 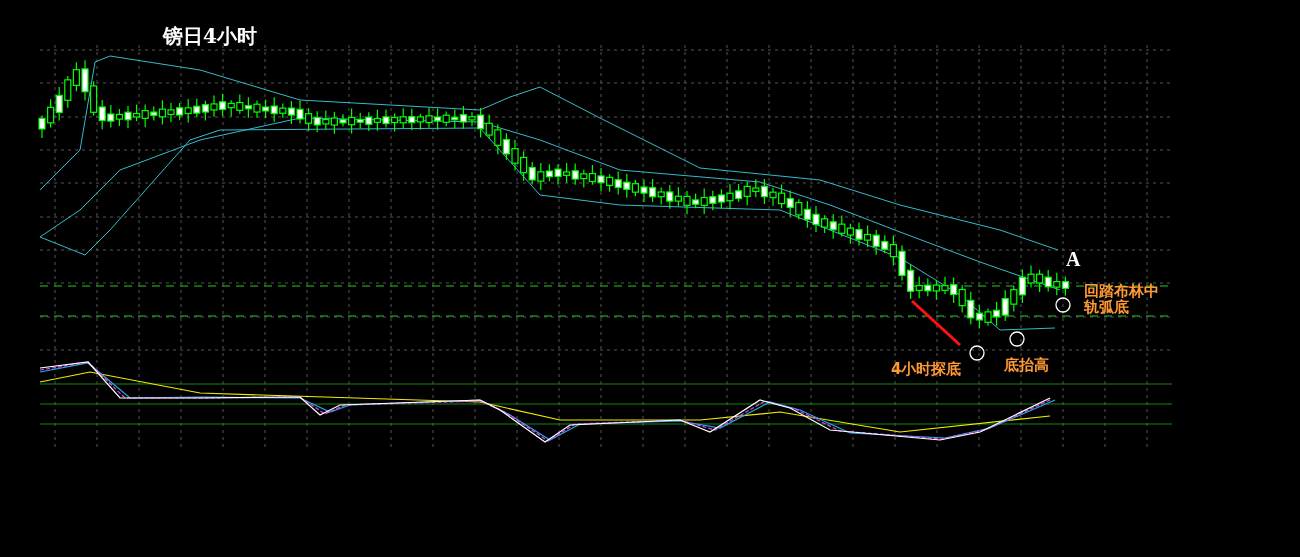 I want to click on annotation-text: 轨弧底, so click(x=1106, y=307).